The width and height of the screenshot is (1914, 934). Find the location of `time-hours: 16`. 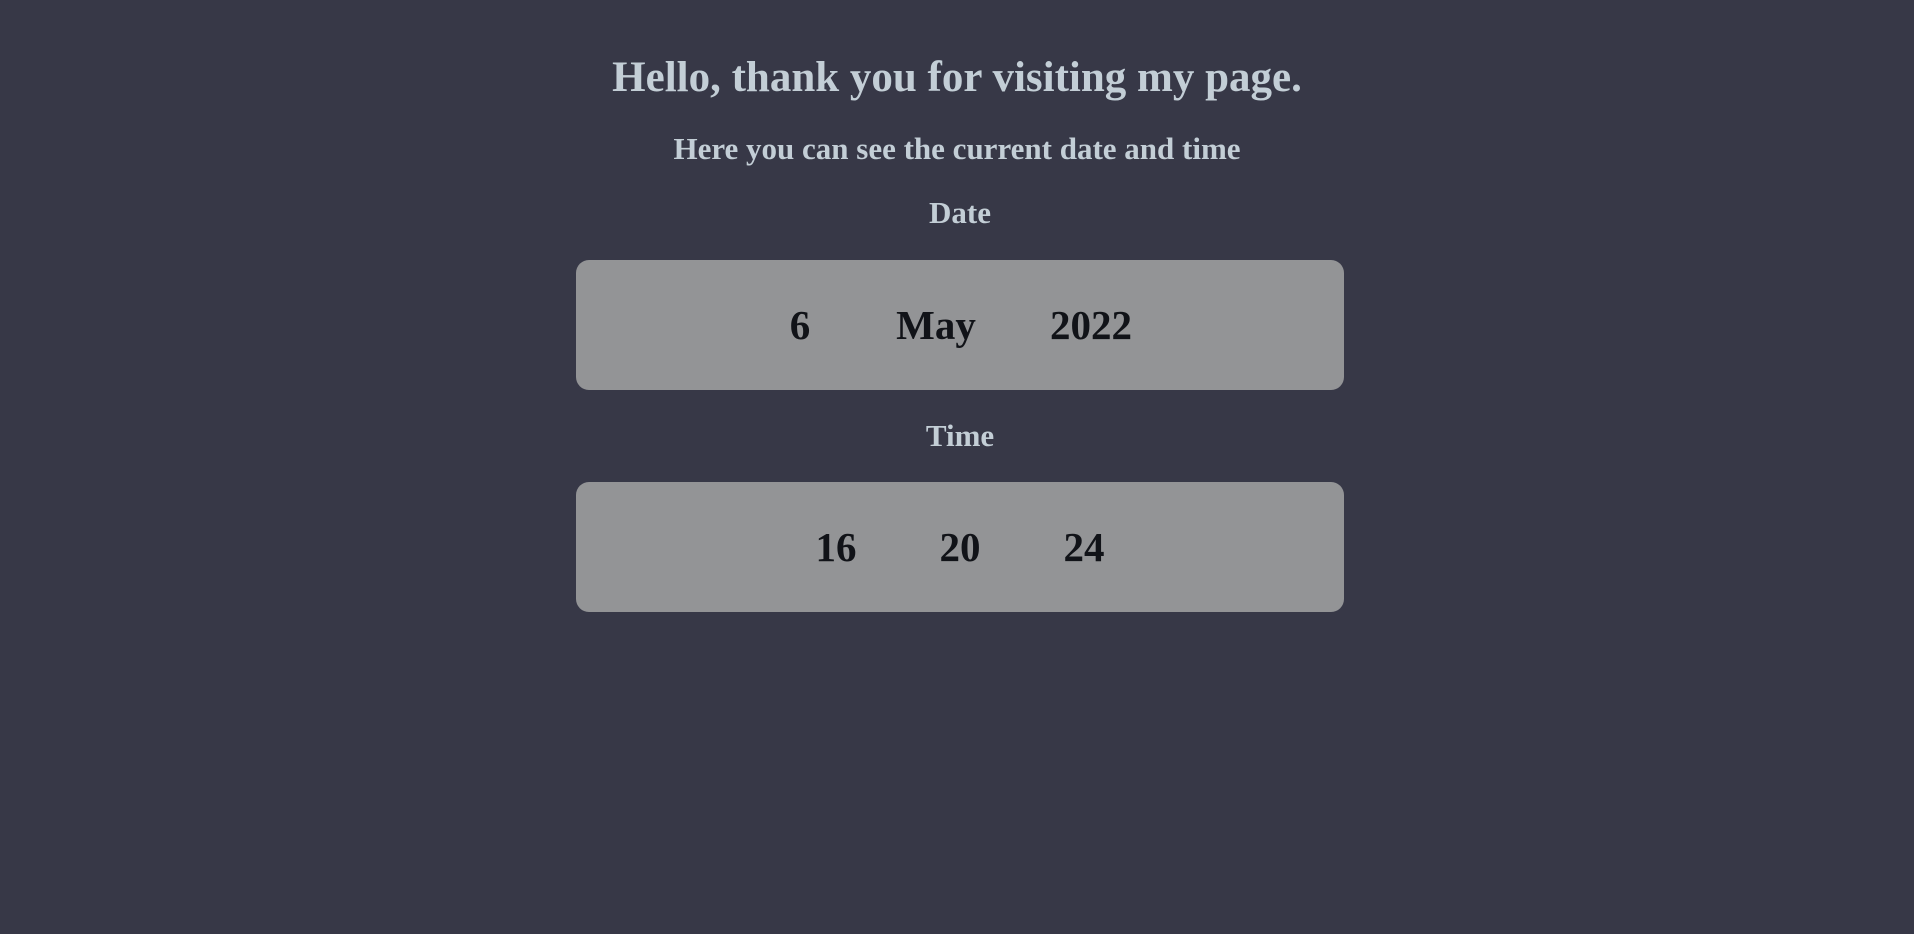

time-hours: 16 is located at coordinates (836, 547).